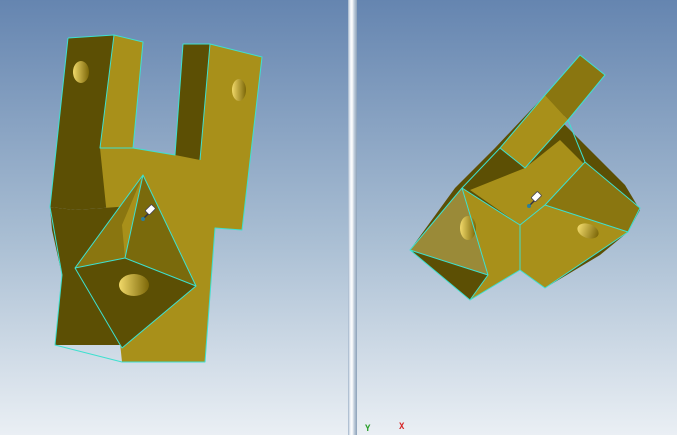 This screenshot has width=677, height=435. Describe the element at coordinates (402, 427) in the screenshot. I see `axis-x-label: X` at that location.